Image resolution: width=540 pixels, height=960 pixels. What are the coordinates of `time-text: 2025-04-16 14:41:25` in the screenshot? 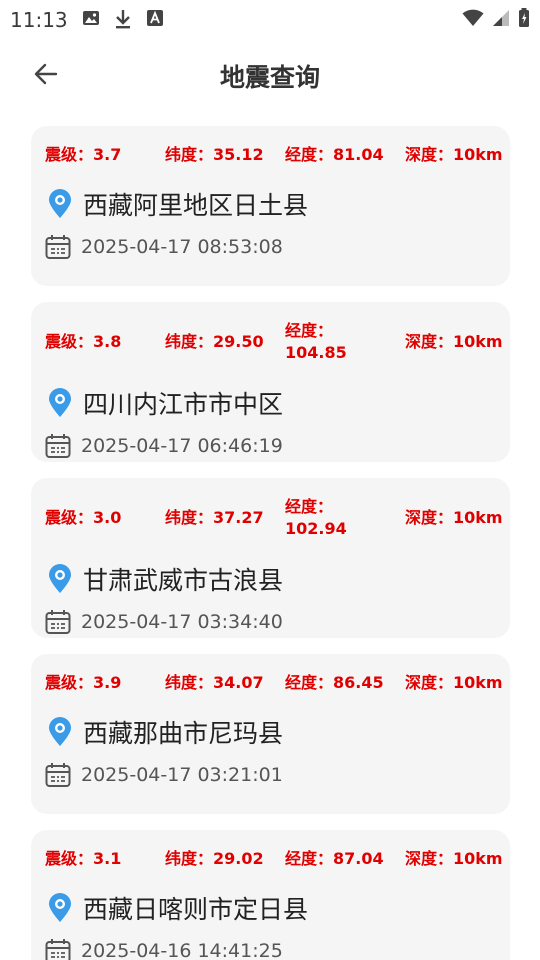 It's located at (182, 950).